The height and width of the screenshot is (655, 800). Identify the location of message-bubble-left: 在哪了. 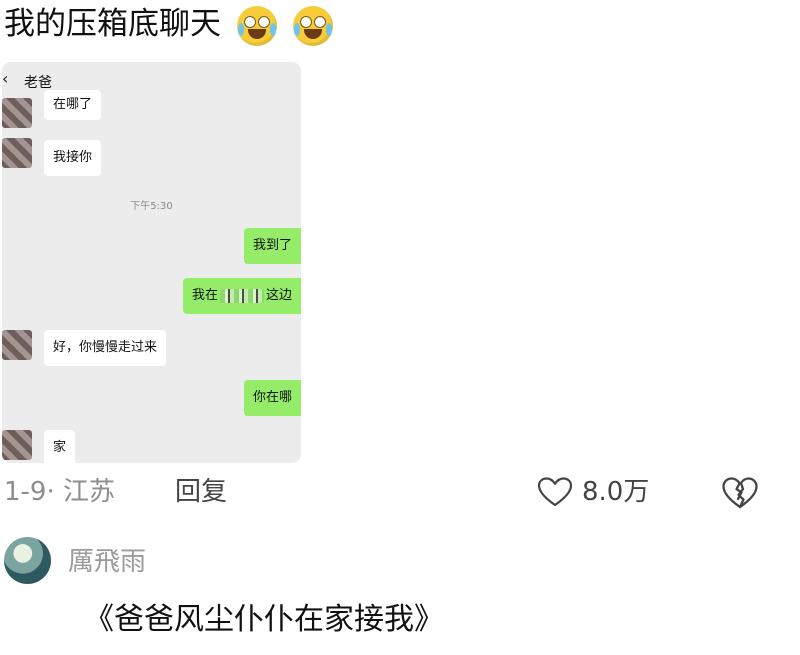
(73, 105).